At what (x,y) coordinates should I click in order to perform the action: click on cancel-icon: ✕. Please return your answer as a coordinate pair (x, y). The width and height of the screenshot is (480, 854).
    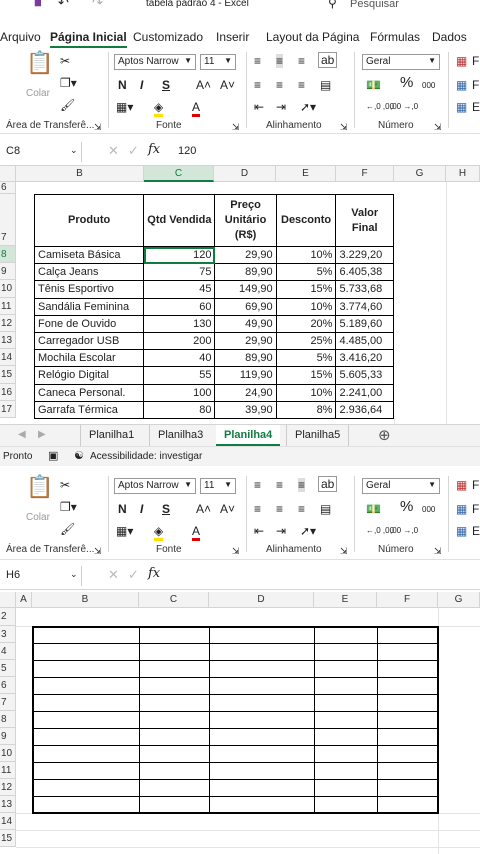
    Looking at the image, I should click on (113, 151).